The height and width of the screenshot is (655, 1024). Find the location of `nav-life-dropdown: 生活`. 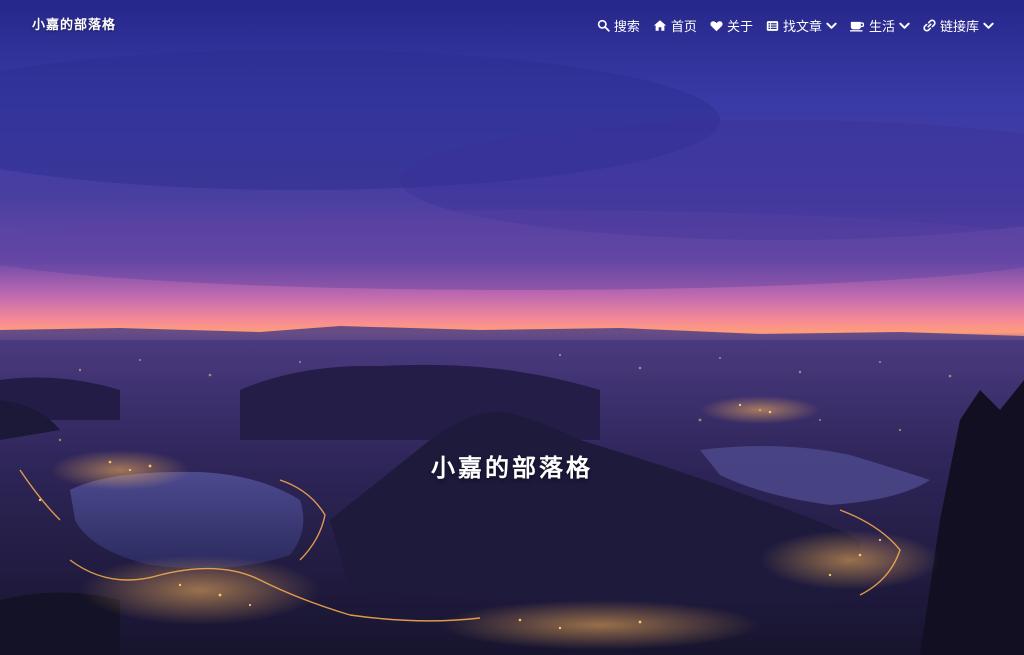

nav-life-dropdown: 生活 is located at coordinates (879, 25).